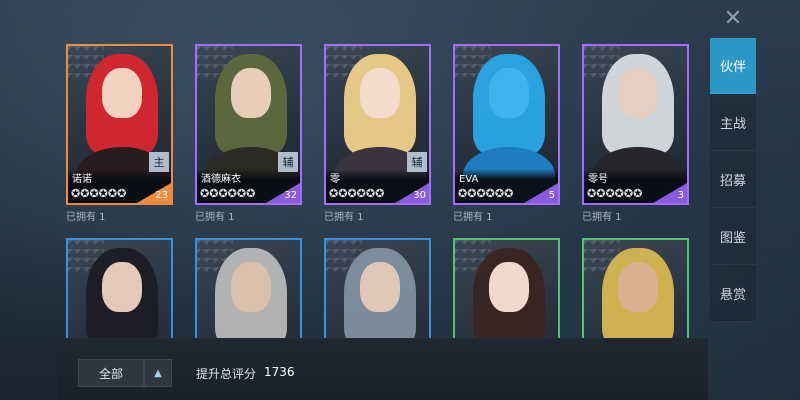 The width and height of the screenshot is (800, 400). I want to click on menu-item-1: 主战, so click(733, 122).